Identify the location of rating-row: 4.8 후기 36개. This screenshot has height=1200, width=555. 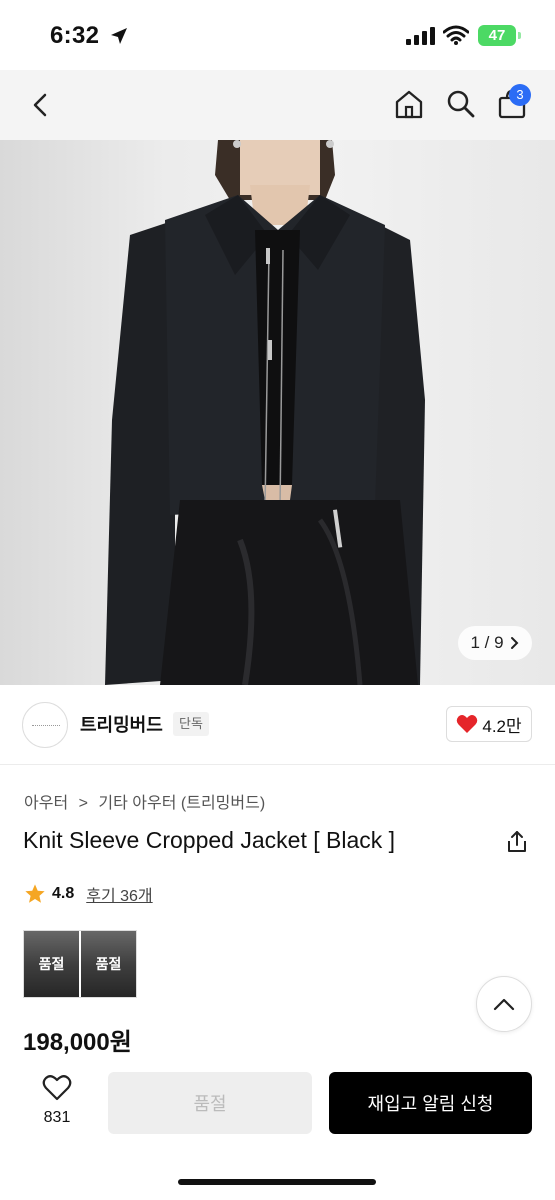
(88, 894).